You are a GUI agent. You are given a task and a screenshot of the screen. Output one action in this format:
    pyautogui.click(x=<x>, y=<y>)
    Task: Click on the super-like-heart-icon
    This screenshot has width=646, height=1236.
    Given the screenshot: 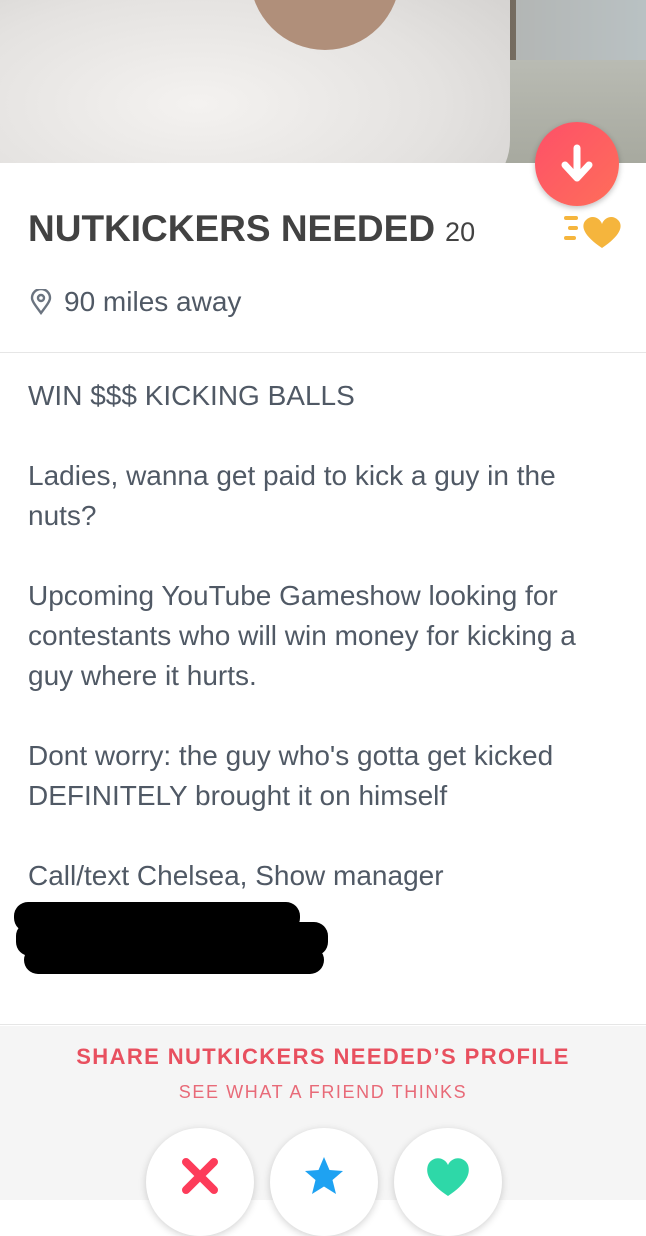 What is the action you would take?
    pyautogui.click(x=592, y=232)
    